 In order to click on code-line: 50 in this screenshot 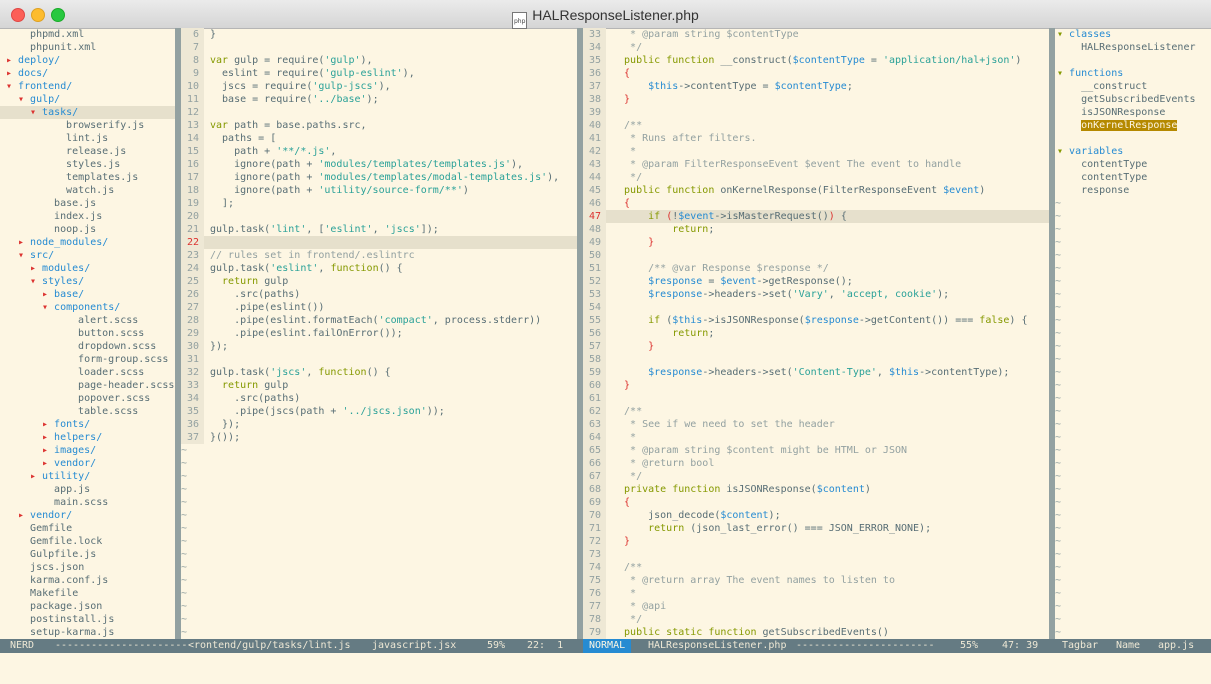, I will do `click(816, 255)`.